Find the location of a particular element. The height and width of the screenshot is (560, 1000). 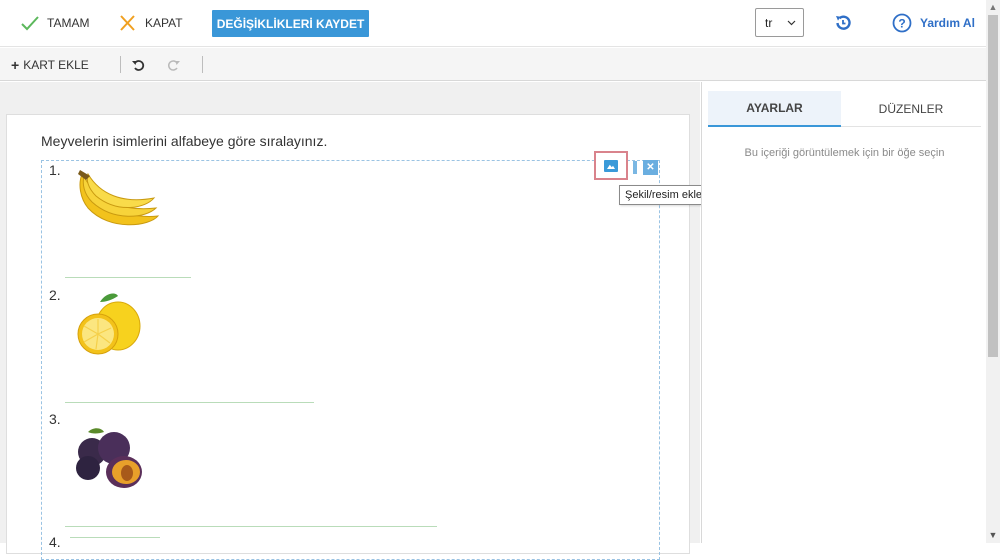

tab-layouts: DÜZENLER is located at coordinates (911, 109).